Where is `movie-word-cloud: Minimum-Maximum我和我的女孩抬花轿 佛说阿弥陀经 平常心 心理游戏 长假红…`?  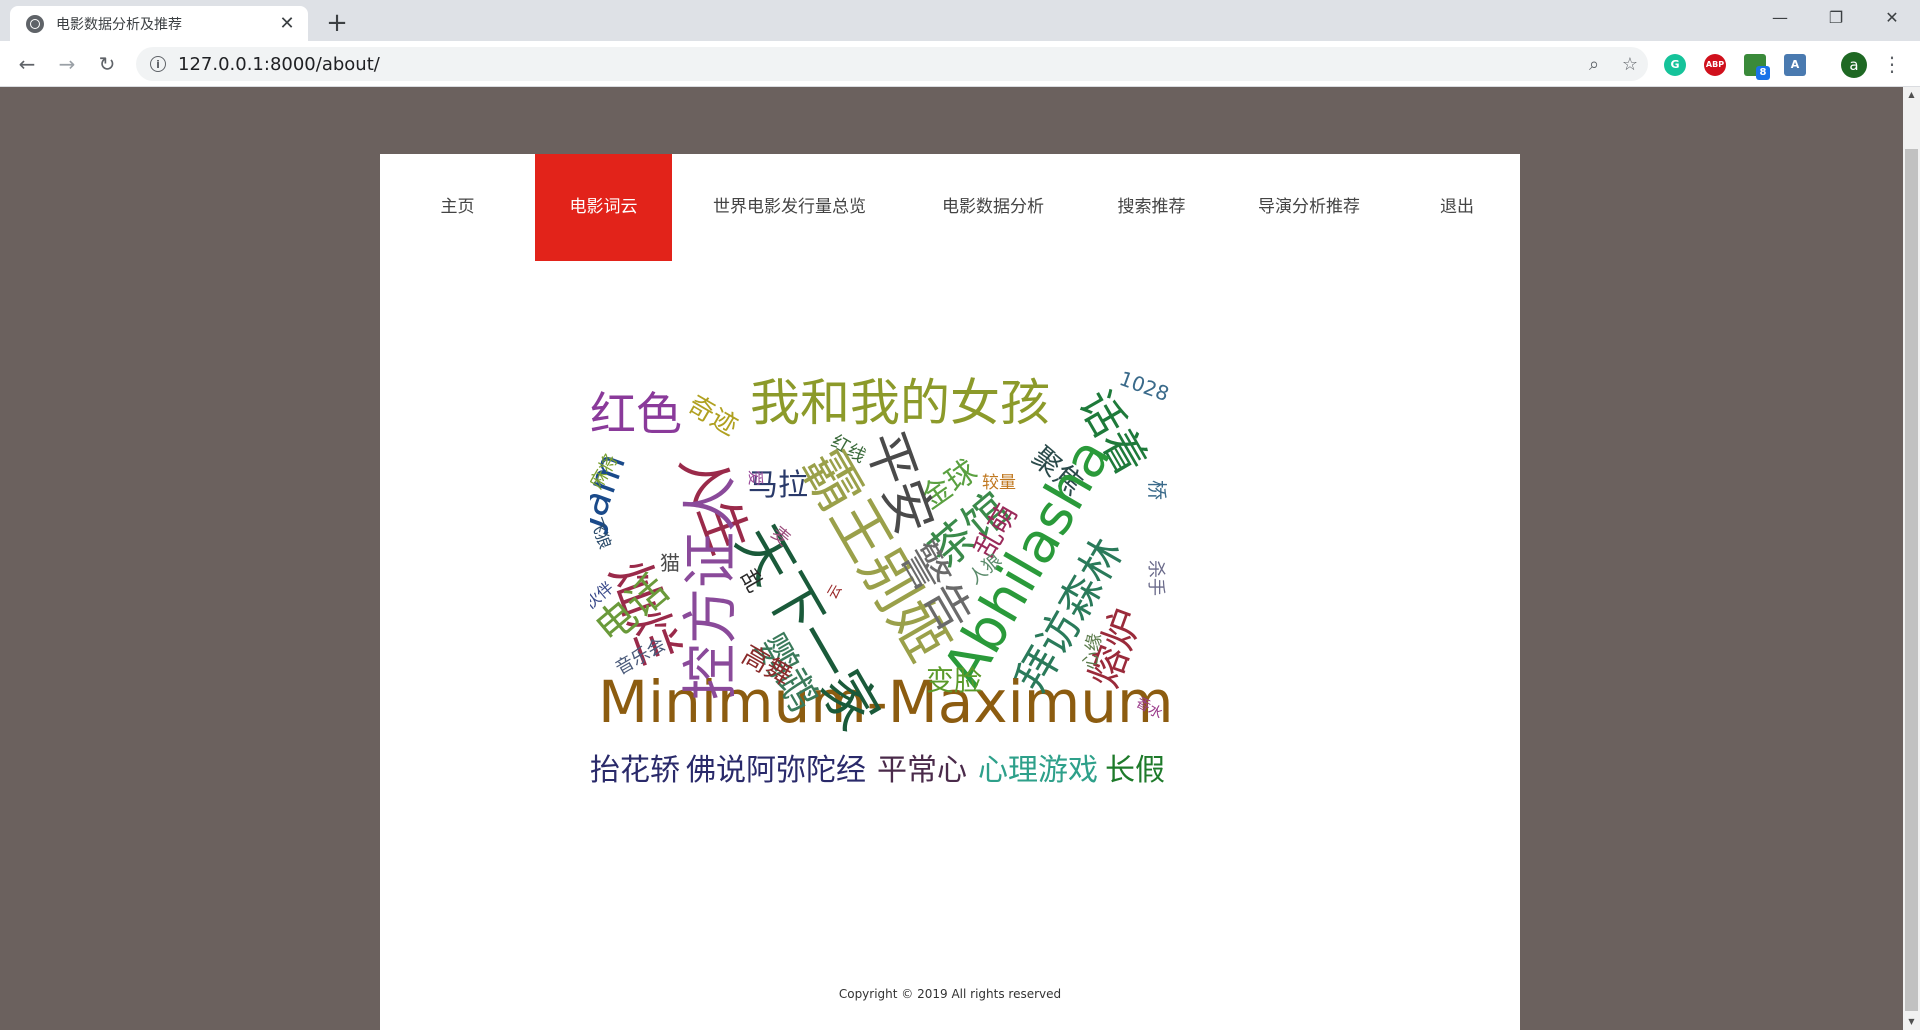 movie-word-cloud: Minimum-Maximum我和我的女孩抬花轿 佛说阿弥陀经 平常心 心理游戏 长假红… is located at coordinates (882, 577).